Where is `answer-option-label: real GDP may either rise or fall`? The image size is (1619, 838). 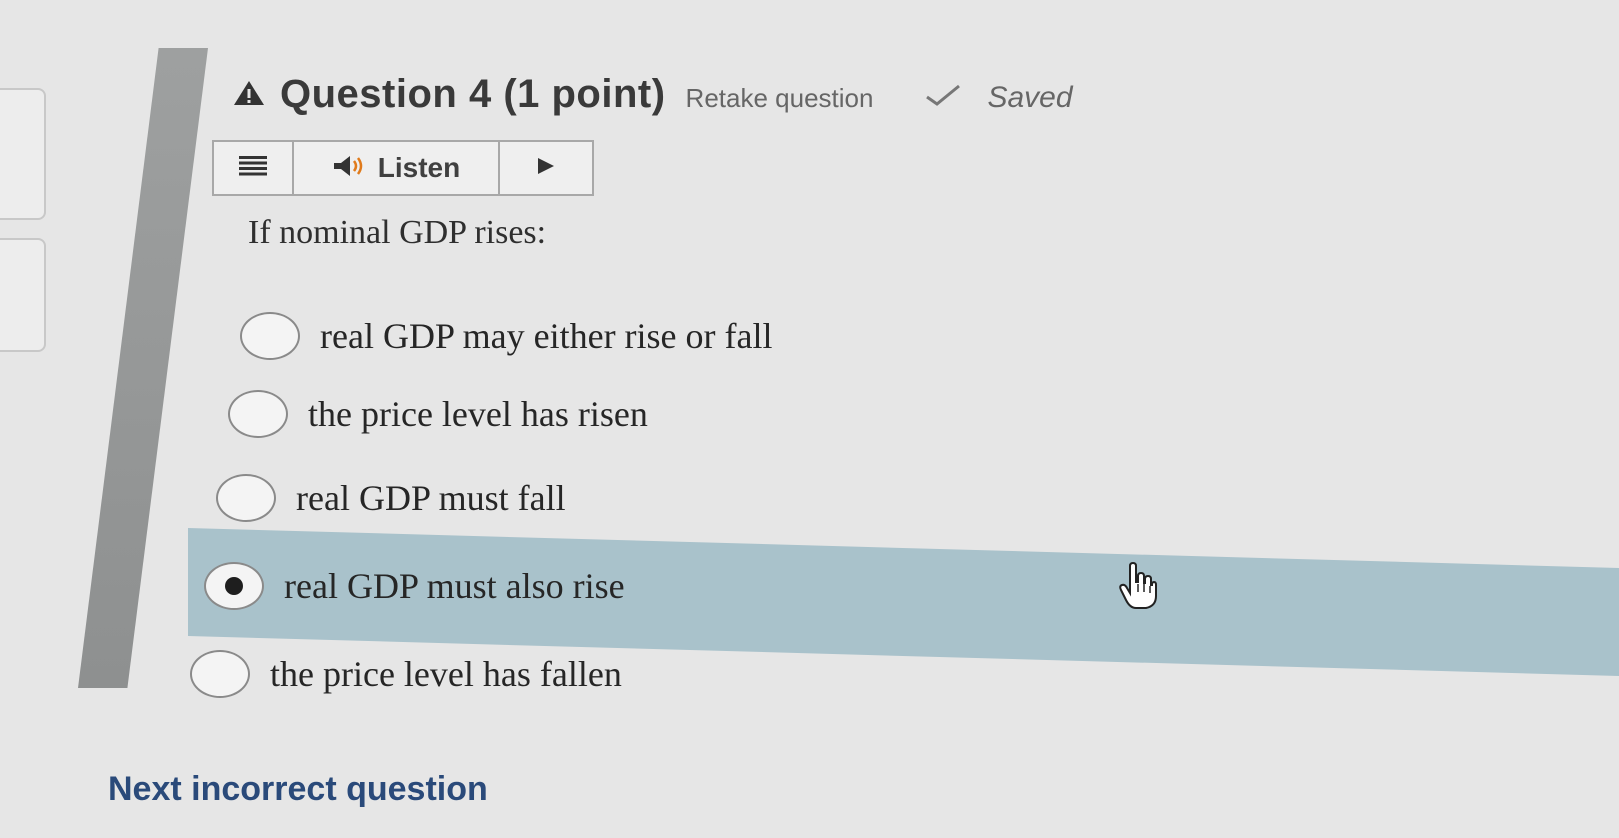 answer-option-label: real GDP may either rise or fall is located at coordinates (546, 336).